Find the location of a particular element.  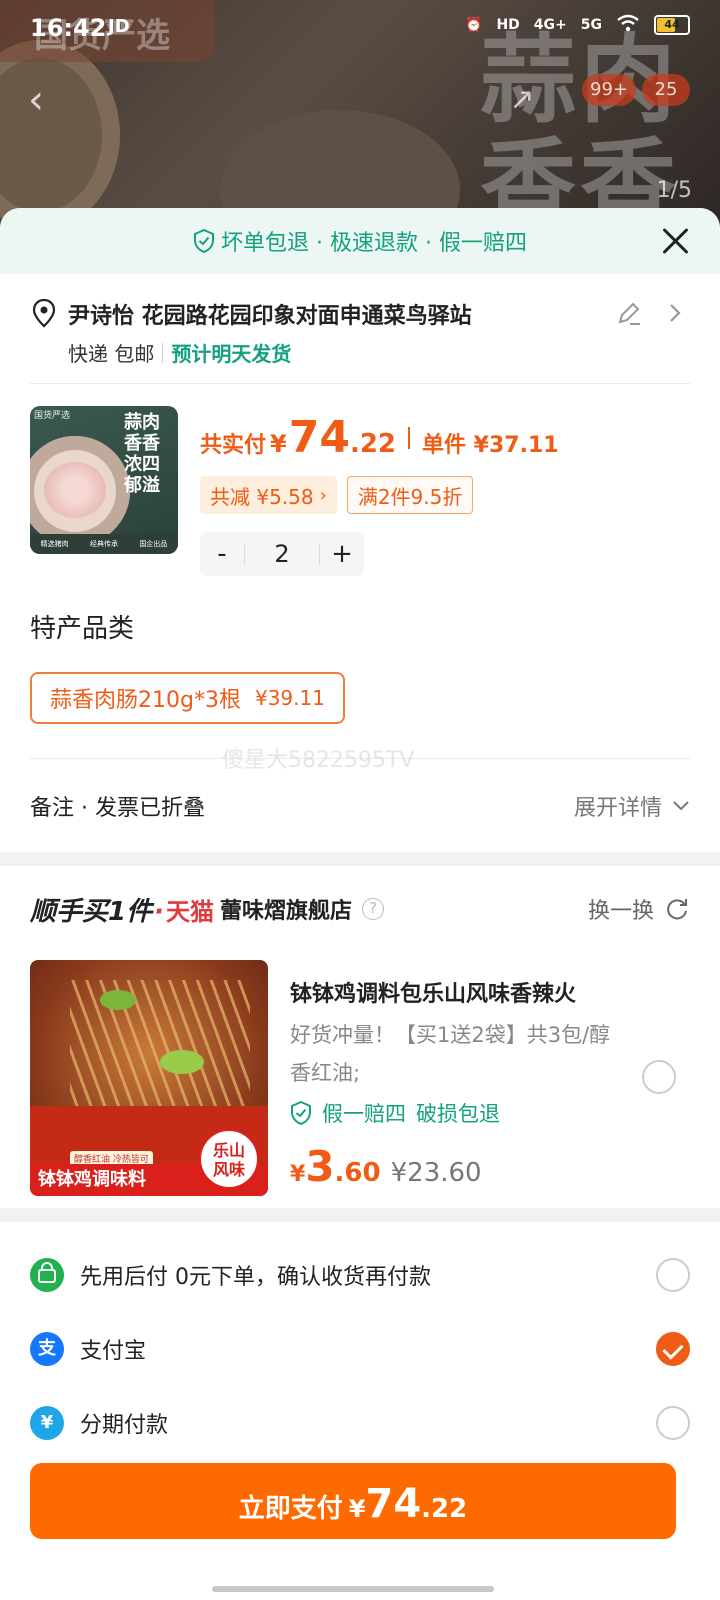

variant-name: 蒜香肉肠210g*3根 is located at coordinates (145, 700).